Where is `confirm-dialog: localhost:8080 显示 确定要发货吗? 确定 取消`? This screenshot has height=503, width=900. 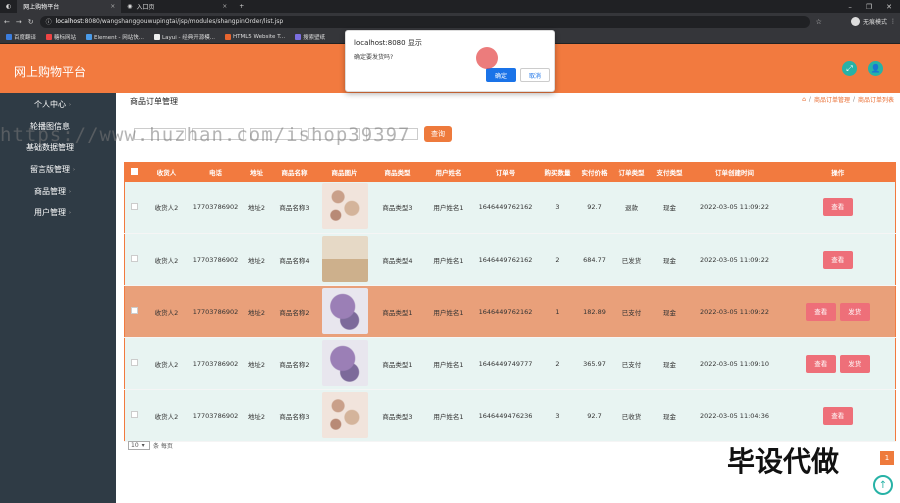 confirm-dialog: localhost:8080 显示 确定要发货吗? 确定 取消 is located at coordinates (450, 61).